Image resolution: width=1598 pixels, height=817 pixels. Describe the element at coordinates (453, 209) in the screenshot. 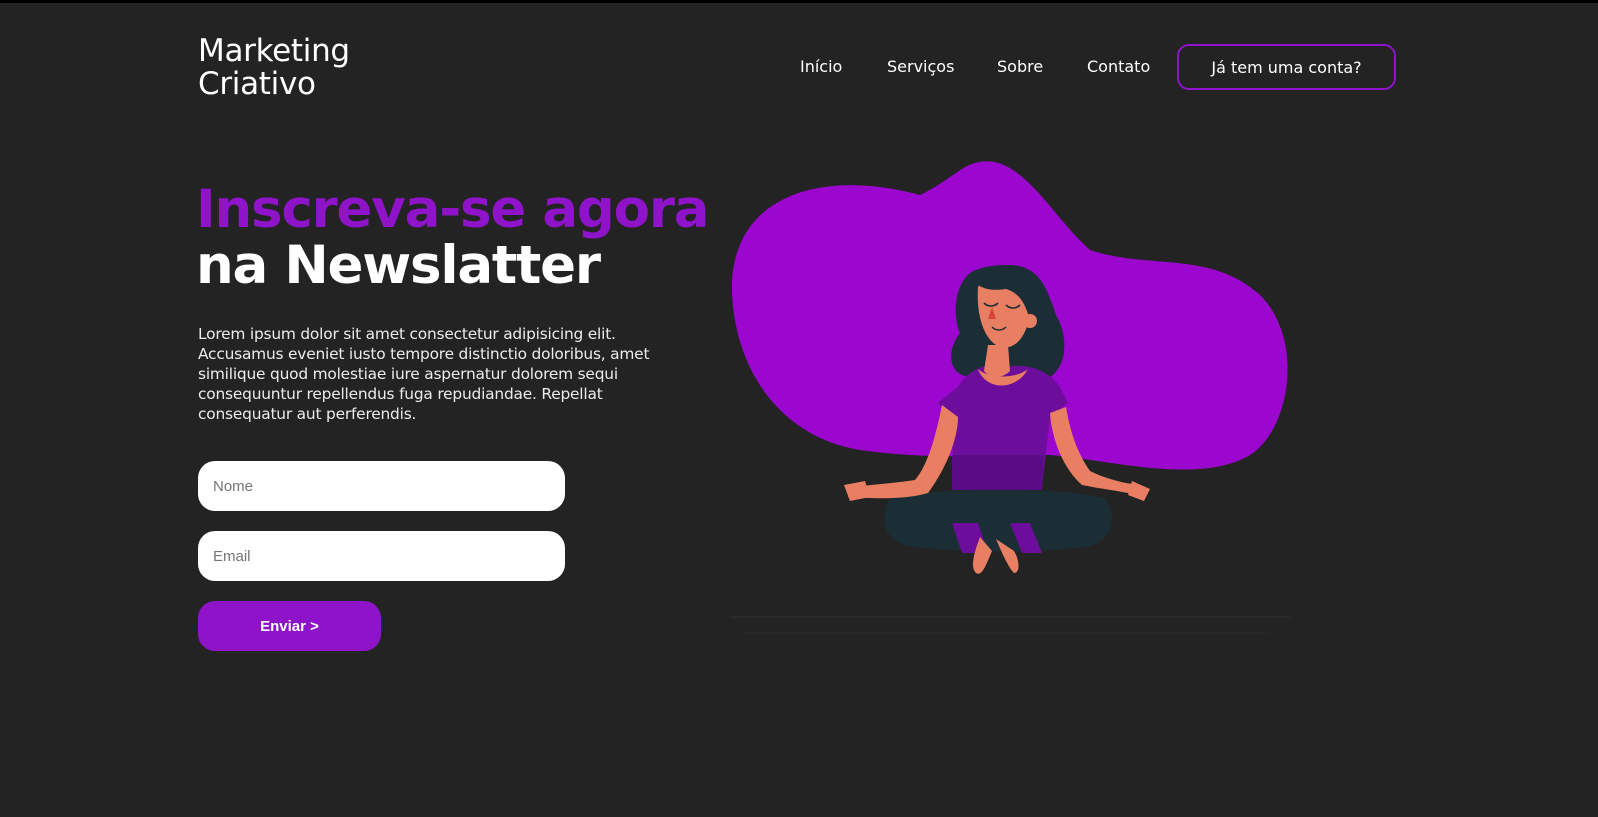

I see `hero-title-line-1: Inscreva-se agora` at that location.